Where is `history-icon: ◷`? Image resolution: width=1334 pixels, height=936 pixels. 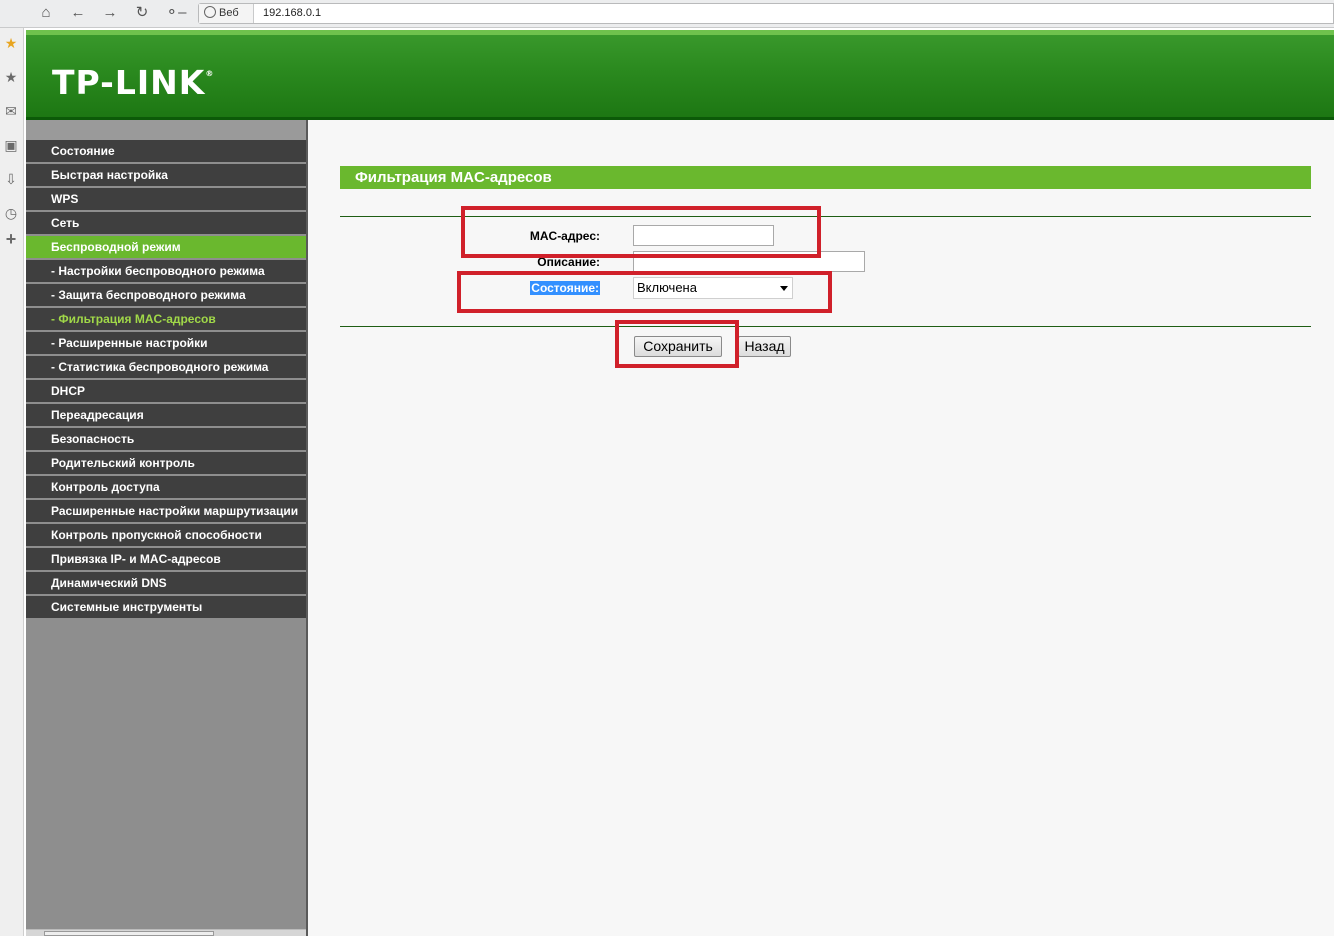 history-icon: ◷ is located at coordinates (11, 213).